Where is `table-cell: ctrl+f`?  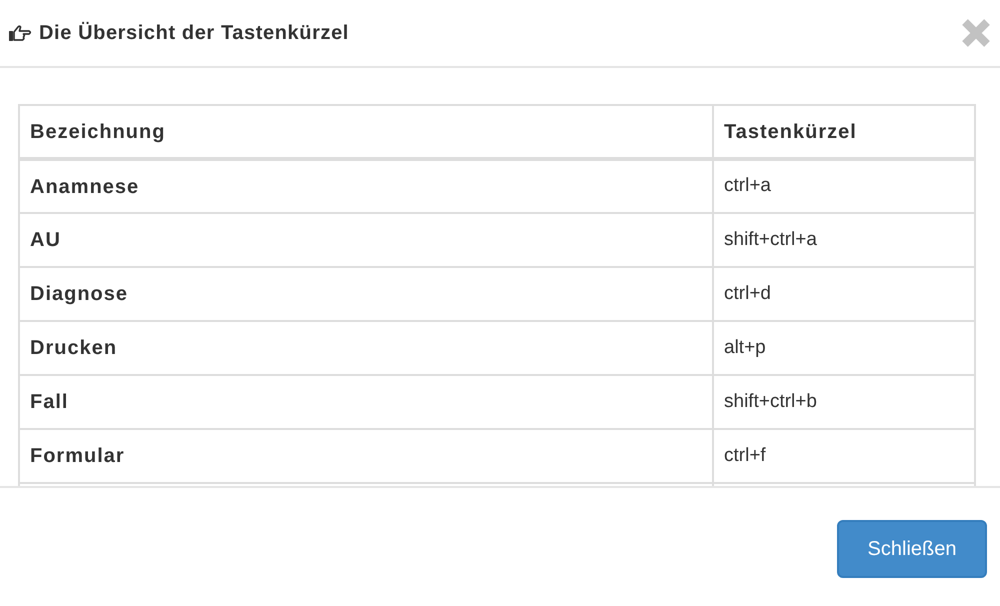
table-cell: ctrl+f is located at coordinates (844, 456).